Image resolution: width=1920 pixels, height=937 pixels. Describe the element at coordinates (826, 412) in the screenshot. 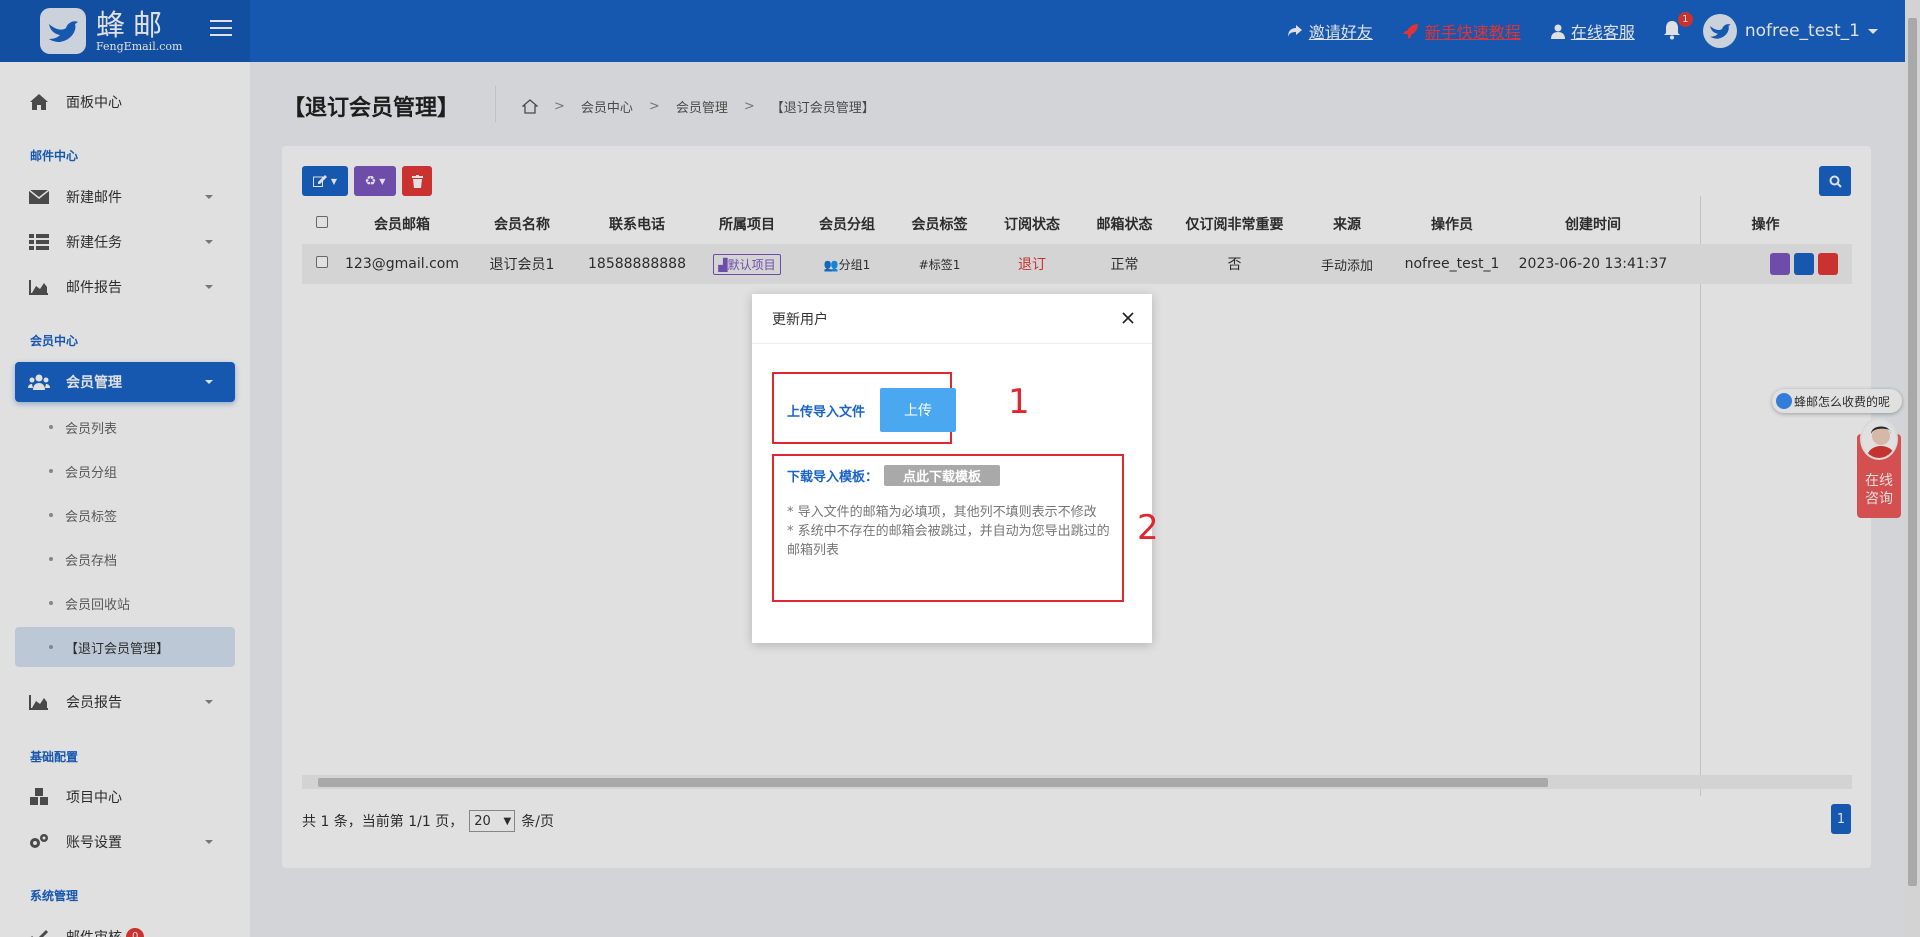

I see `upload-label: 上传导入文件` at that location.